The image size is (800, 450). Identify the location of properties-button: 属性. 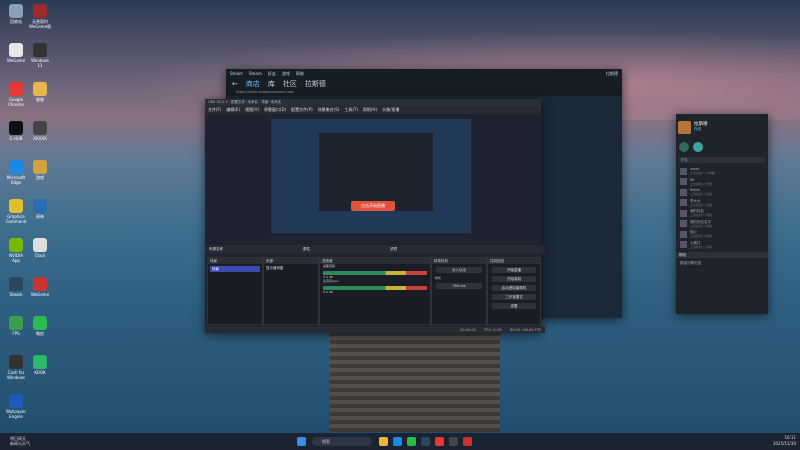
(306, 249).